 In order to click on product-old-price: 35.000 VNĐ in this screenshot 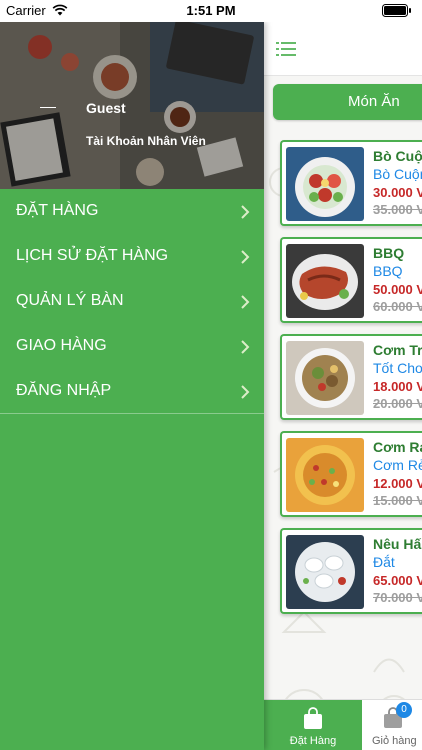, I will do `click(397, 209)`.